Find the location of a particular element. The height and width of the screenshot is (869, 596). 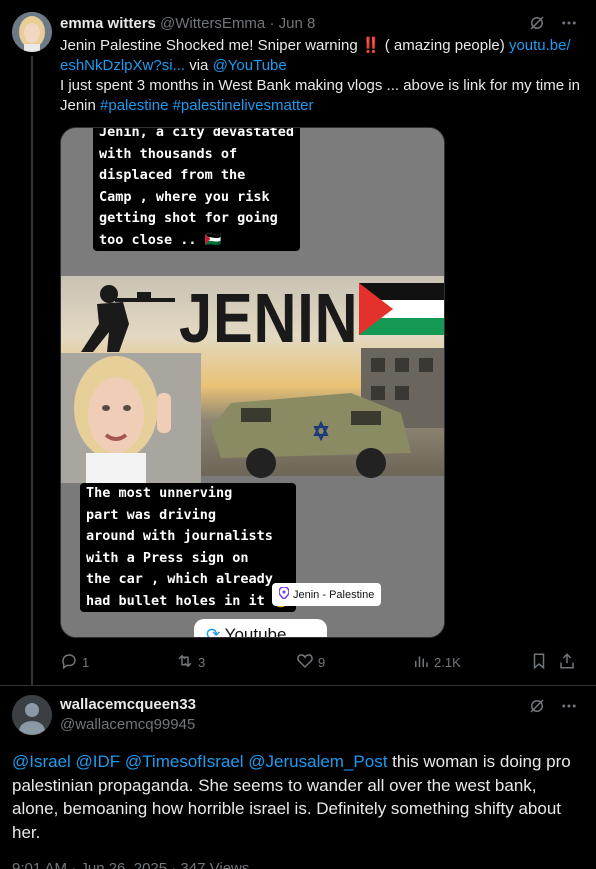

analytics-icon is located at coordinates (421, 662).